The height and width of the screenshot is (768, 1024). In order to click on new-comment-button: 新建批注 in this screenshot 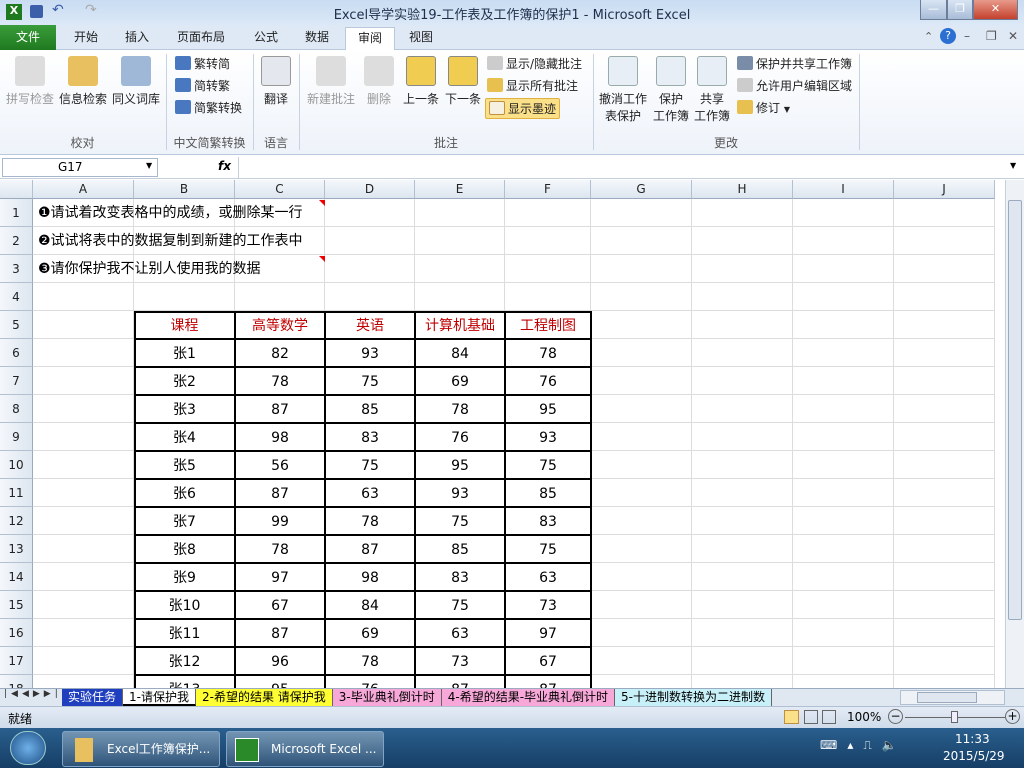, I will do `click(331, 81)`.